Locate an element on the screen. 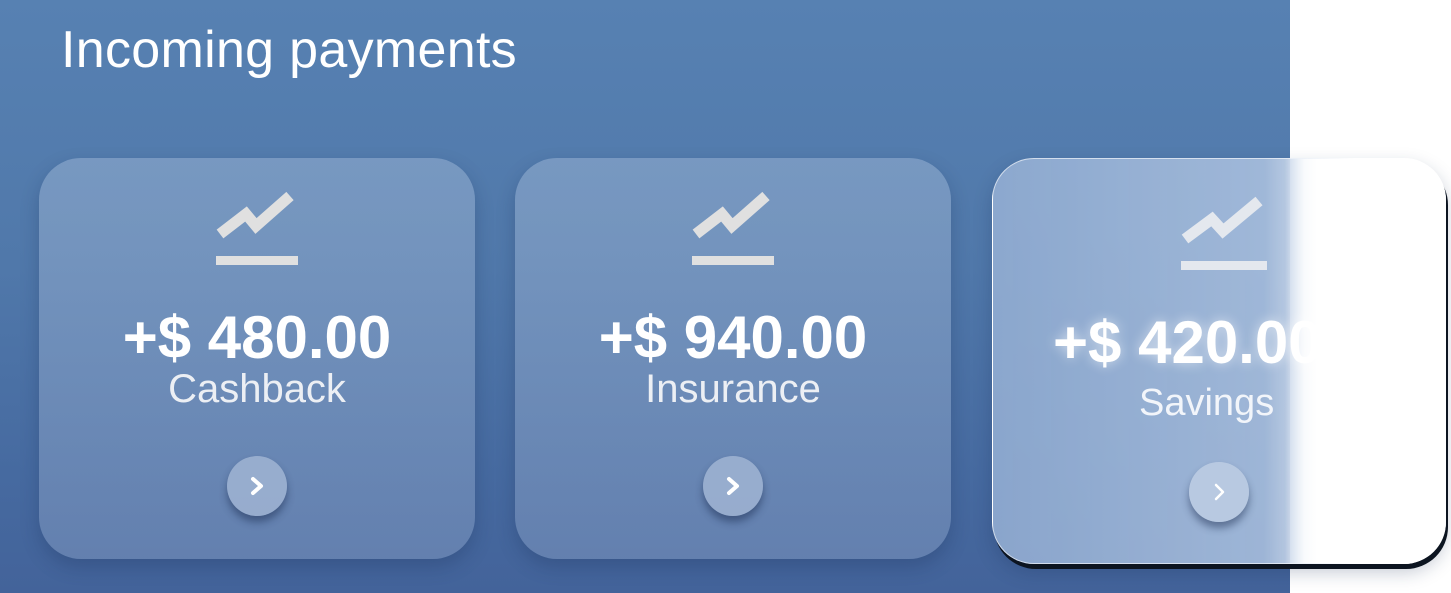 Image resolution: width=1451 pixels, height=593 pixels. payment-amount: +$ 480.00 is located at coordinates (257, 337).